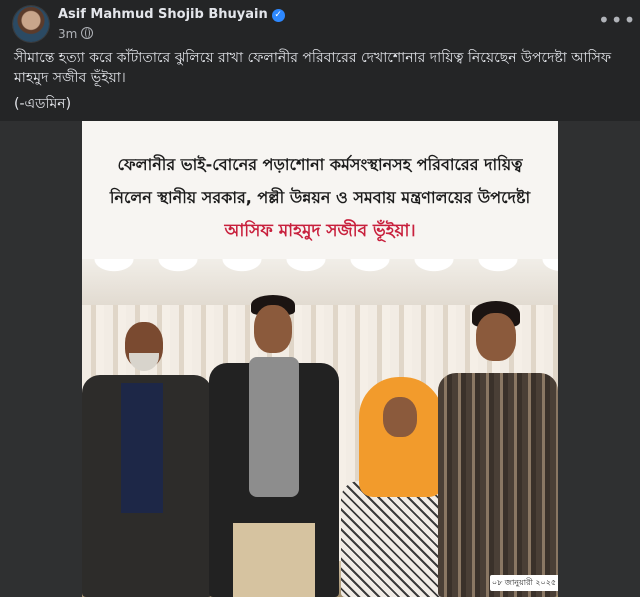 Image resolution: width=640 pixels, height=597 pixels. What do you see at coordinates (278, 15) in the screenshot?
I see `verified-badge-icon: ✓` at bounding box center [278, 15].